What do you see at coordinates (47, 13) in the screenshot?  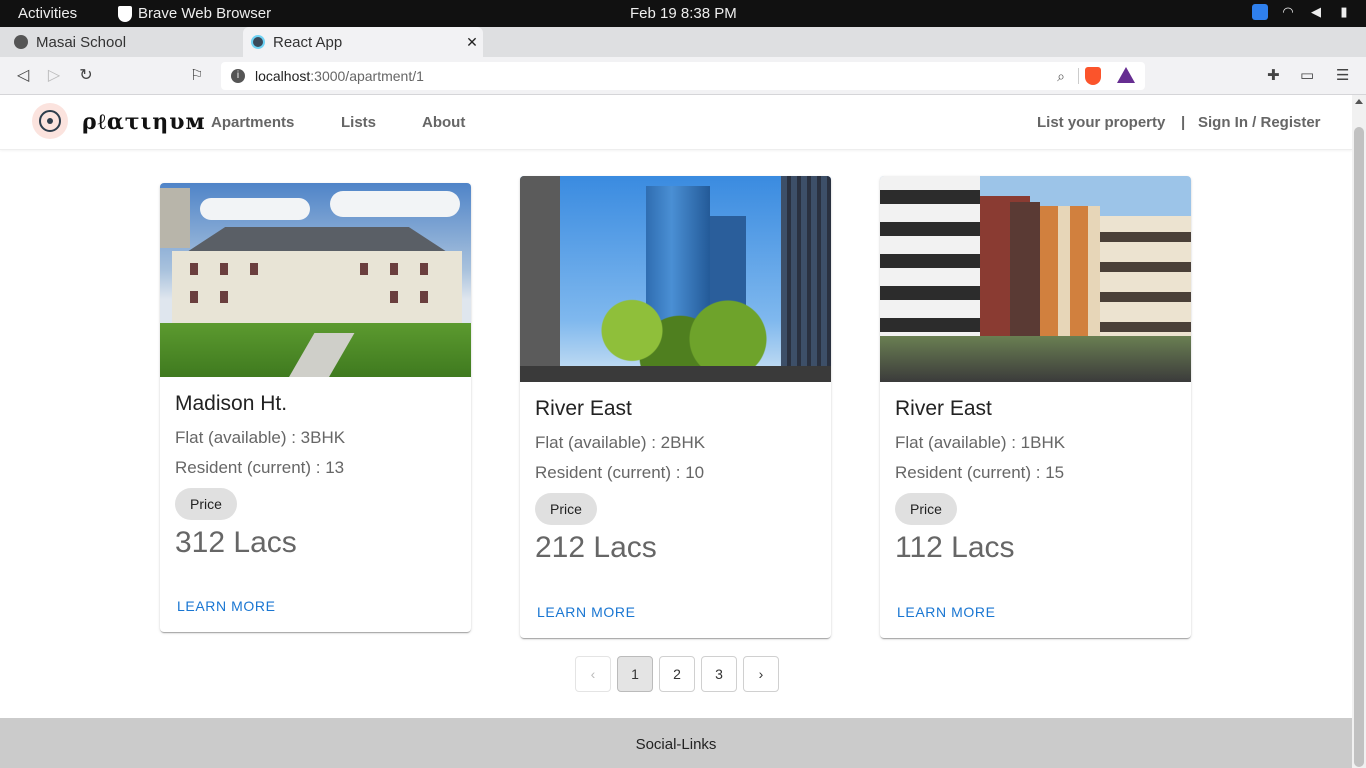 I see `activities-button: Activities` at bounding box center [47, 13].